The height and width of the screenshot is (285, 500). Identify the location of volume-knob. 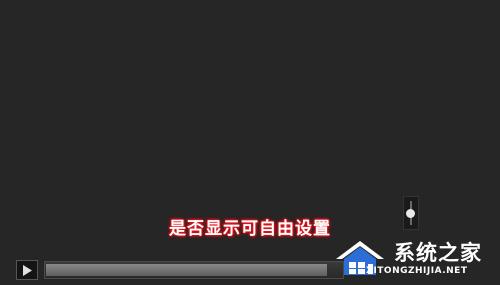
(410, 213).